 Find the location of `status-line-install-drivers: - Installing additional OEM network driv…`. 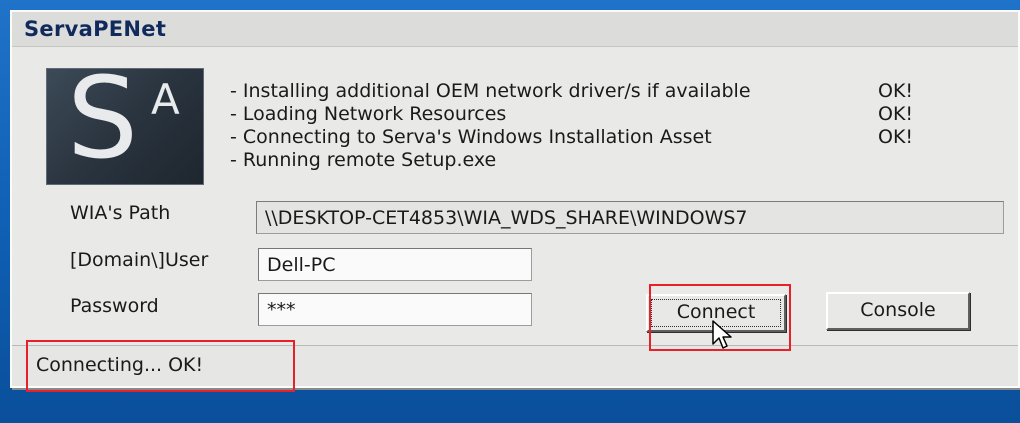

status-line-install-drivers: - Installing additional OEM network driv… is located at coordinates (615, 91).